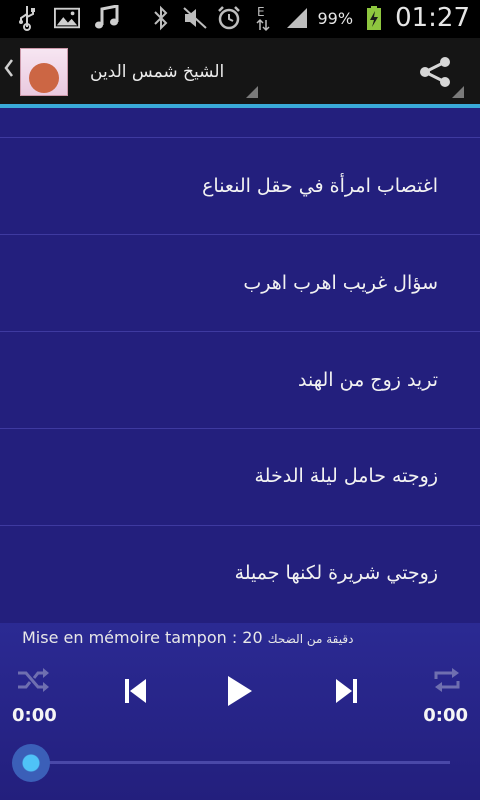 The height and width of the screenshot is (800, 480). I want to click on list-item: زوجتي شريرة لكنها جميلة, so click(240, 573).